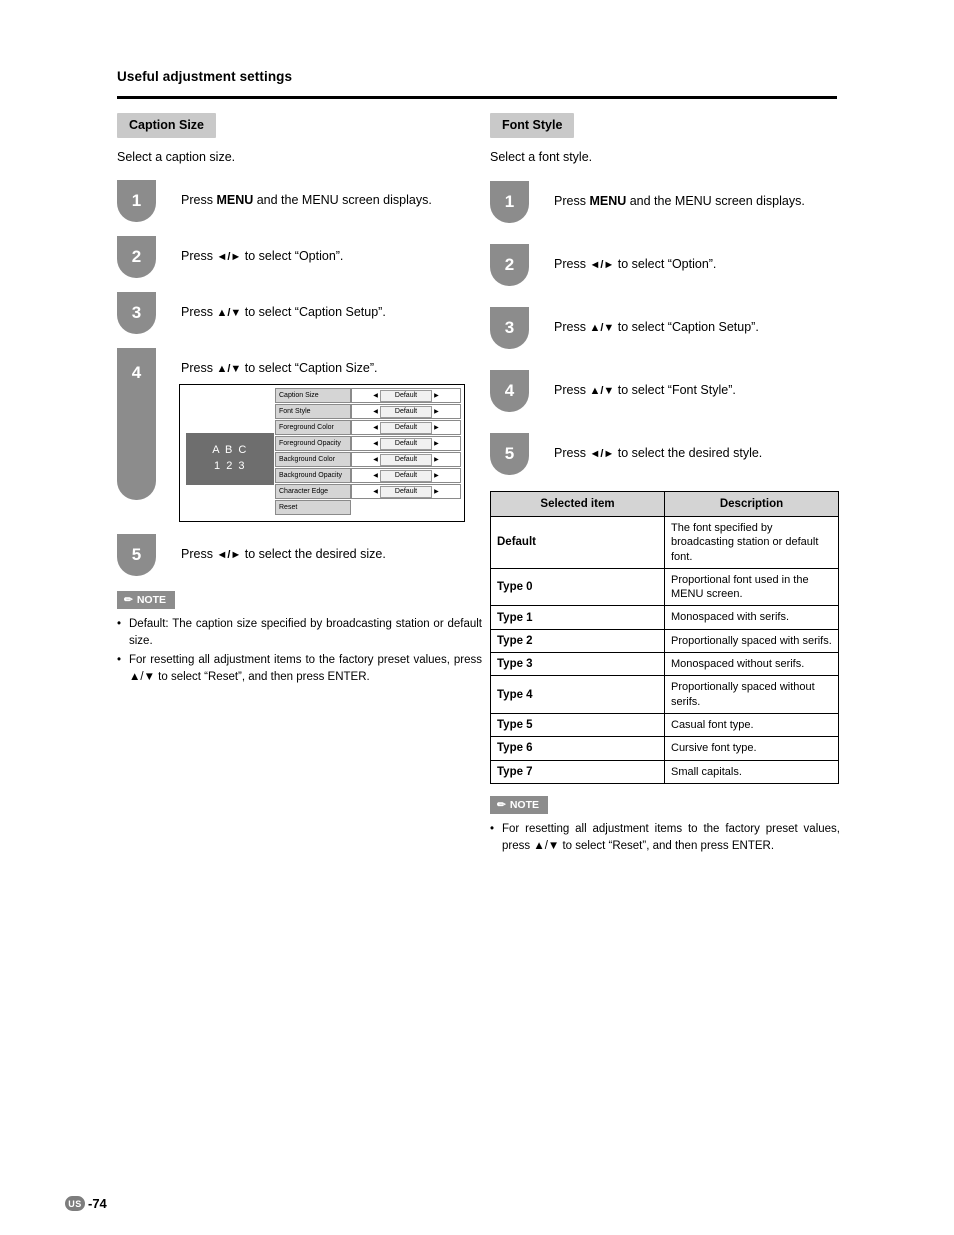 The width and height of the screenshot is (954, 1235). What do you see at coordinates (509, 391) in the screenshot?
I see `step-number-badge: 4` at bounding box center [509, 391].